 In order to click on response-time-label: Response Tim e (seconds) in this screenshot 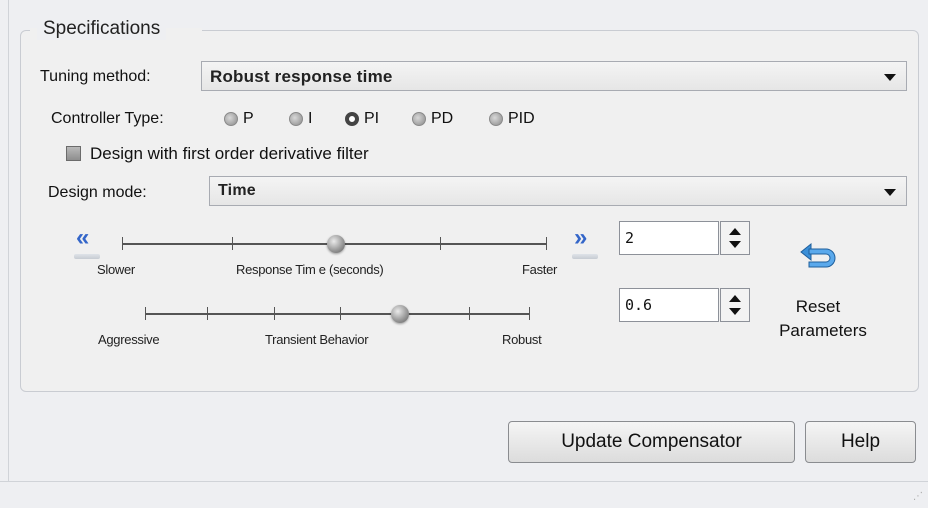, I will do `click(310, 269)`.